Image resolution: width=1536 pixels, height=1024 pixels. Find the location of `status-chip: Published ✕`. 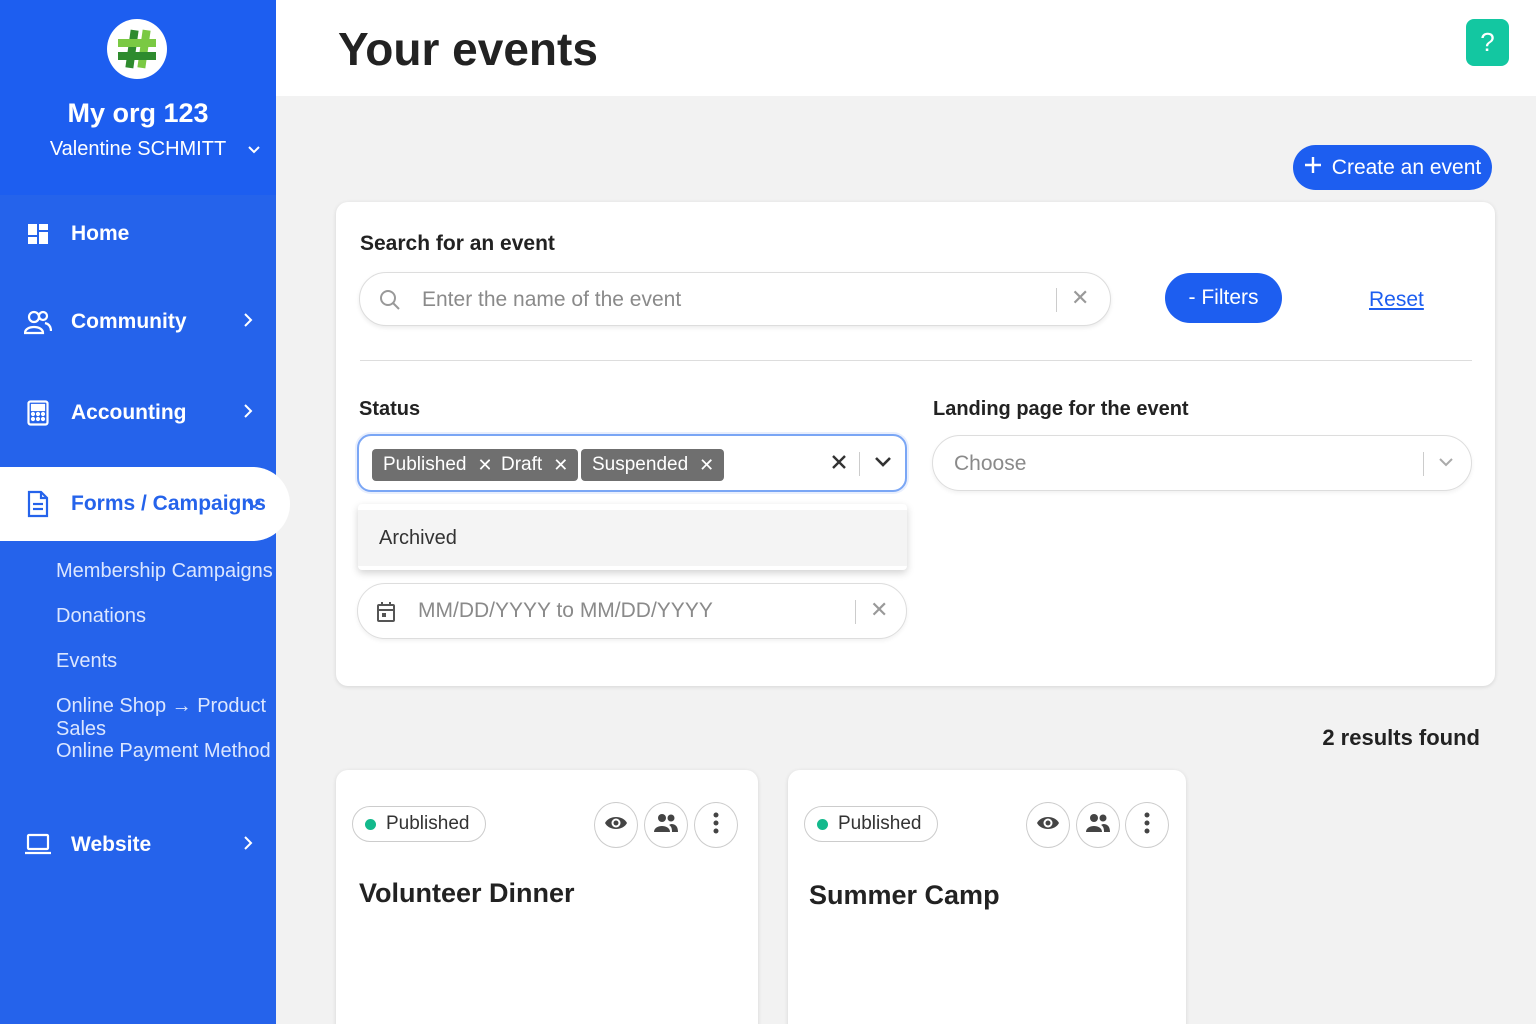

status-chip: Published ✕ is located at coordinates (437, 465).